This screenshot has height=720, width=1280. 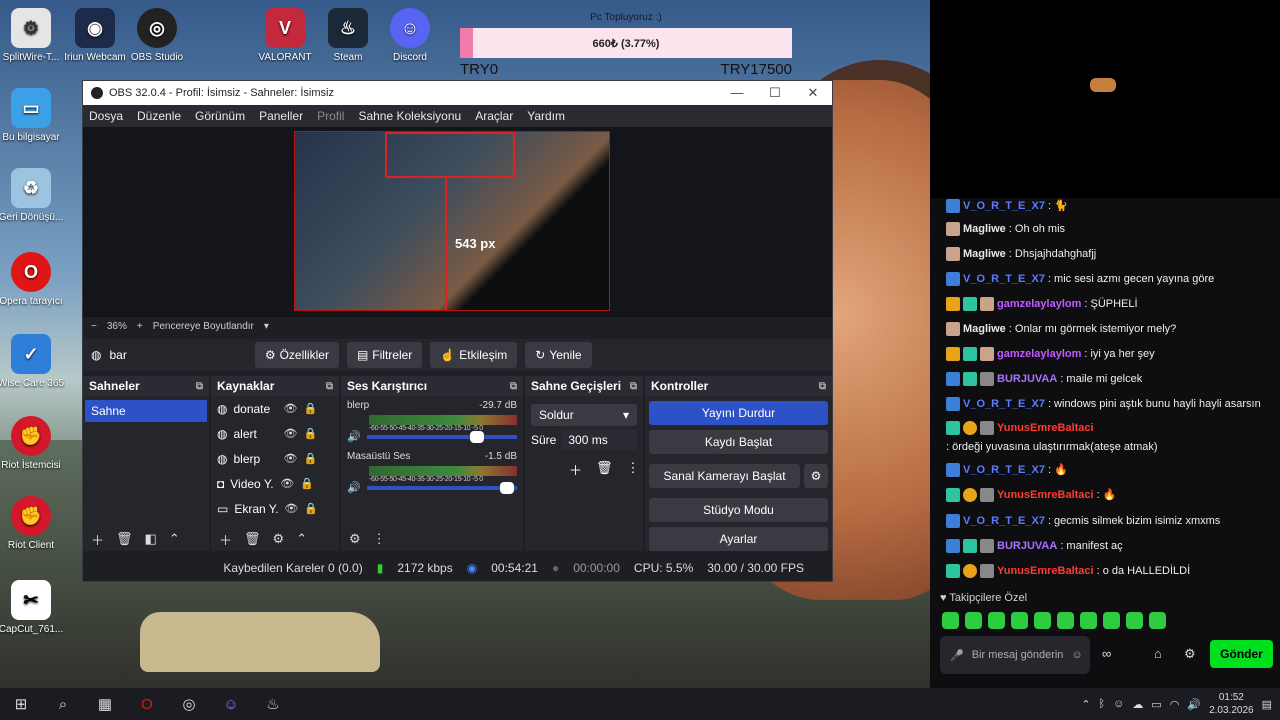 I want to click on menu-paneller: Paneller, so click(x=281, y=116).